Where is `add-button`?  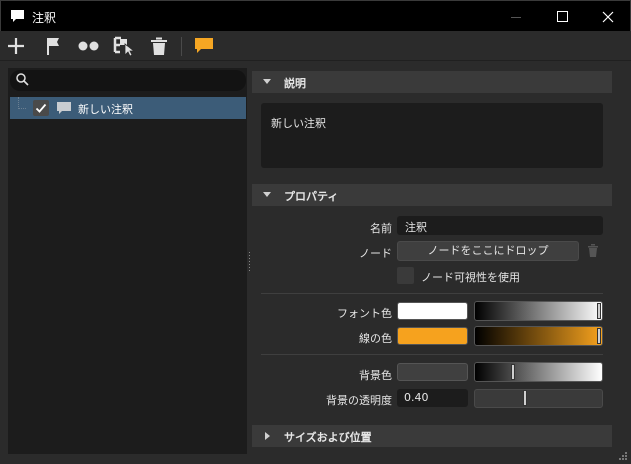 add-button is located at coordinates (16, 46).